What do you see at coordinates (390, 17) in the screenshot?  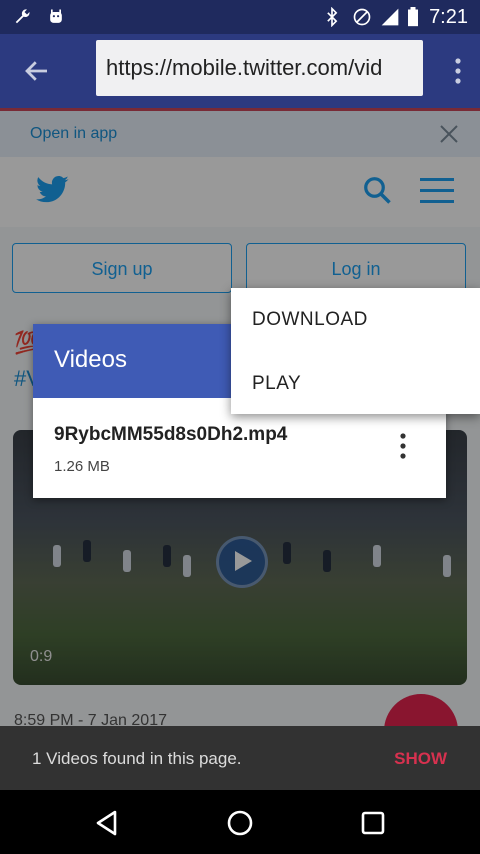 I see `signal-icon` at bounding box center [390, 17].